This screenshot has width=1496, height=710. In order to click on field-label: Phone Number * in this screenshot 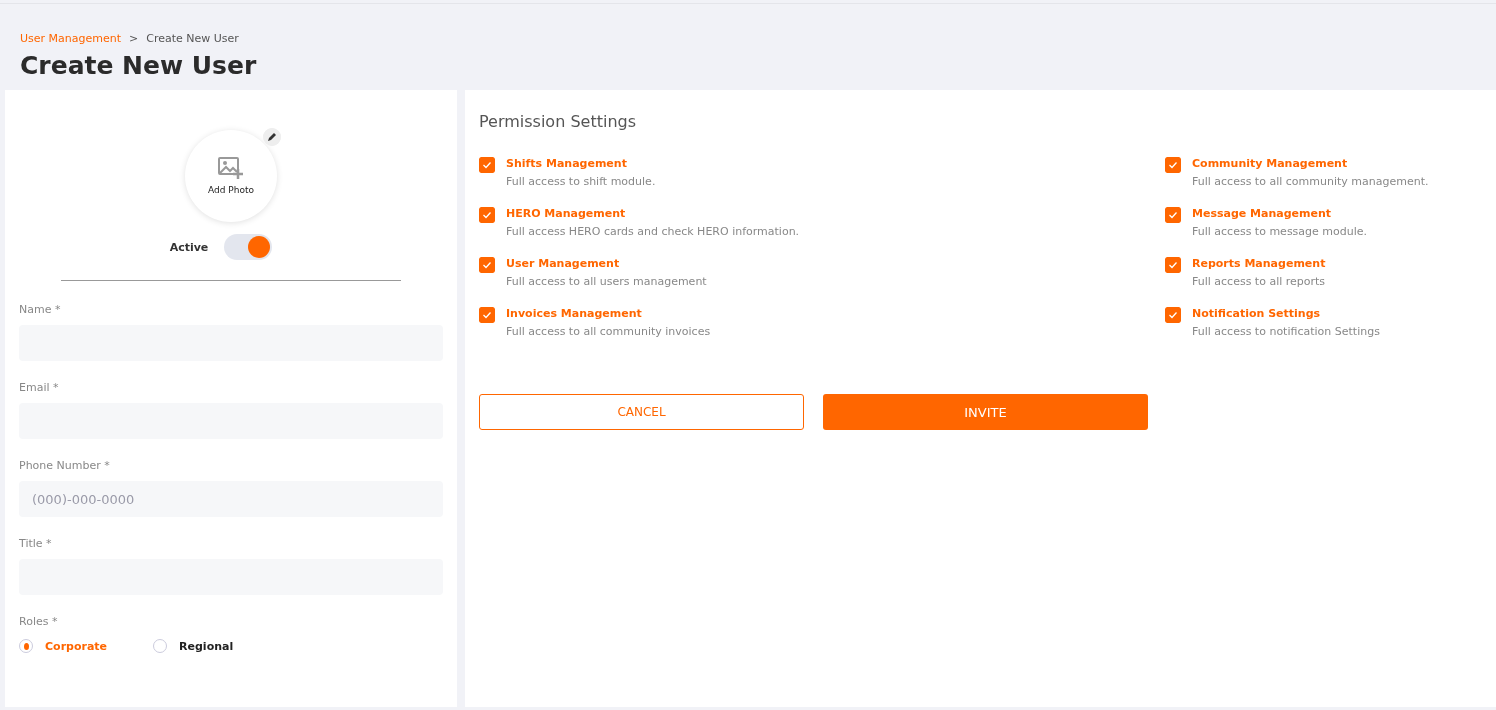, I will do `click(65, 465)`.